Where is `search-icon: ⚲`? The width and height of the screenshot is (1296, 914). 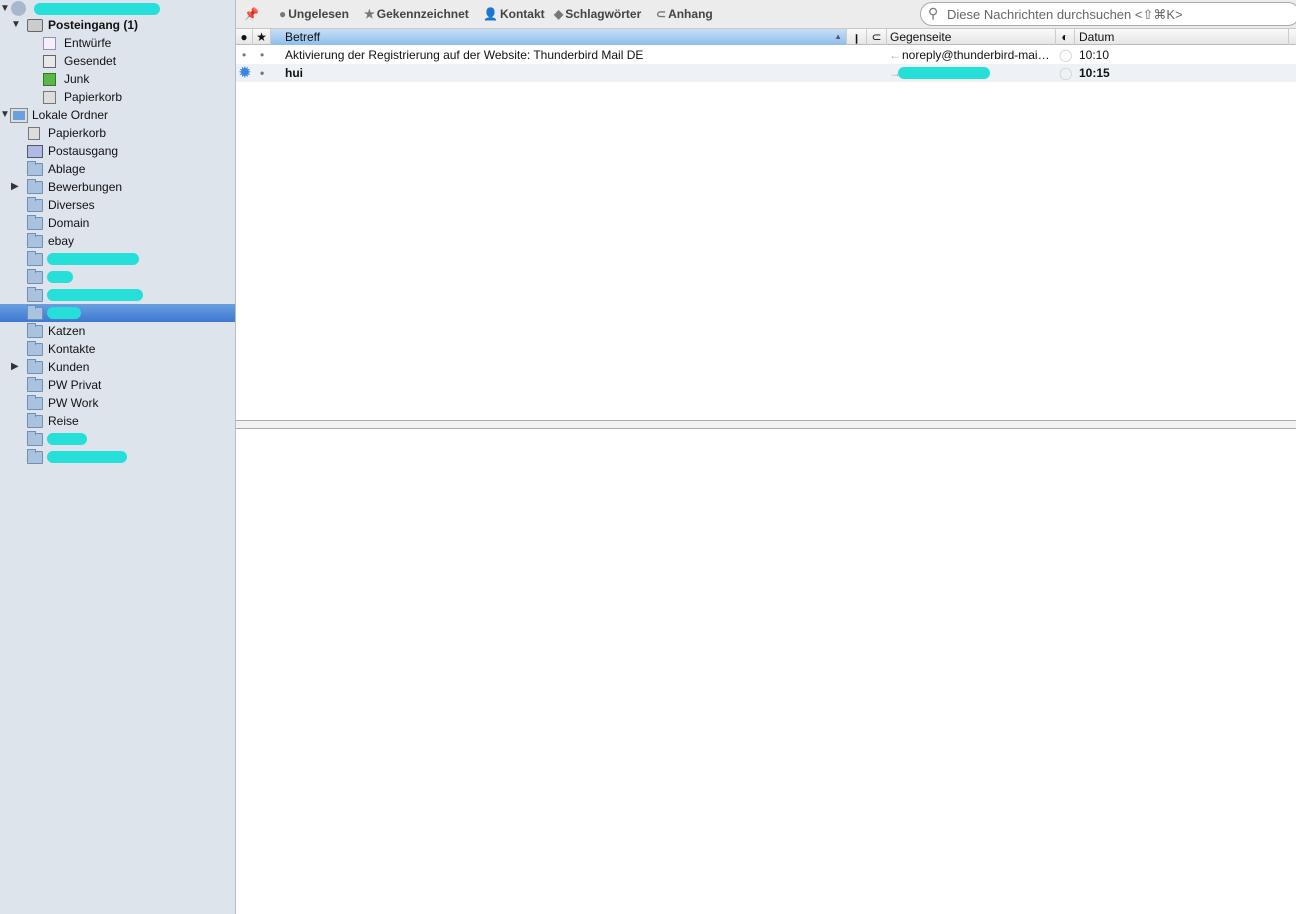 search-icon: ⚲ is located at coordinates (933, 13).